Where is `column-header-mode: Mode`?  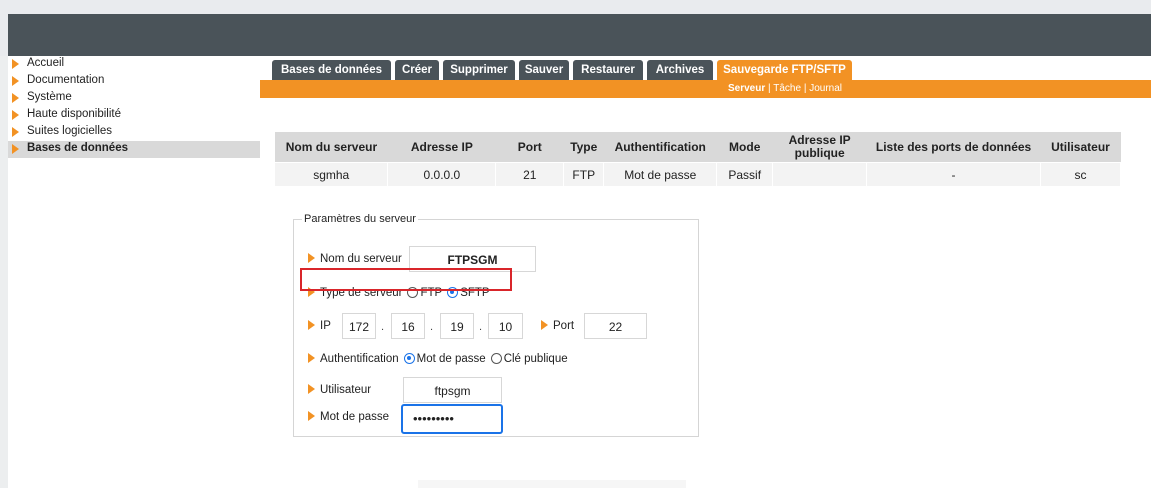
column-header-mode: Mode is located at coordinates (744, 147).